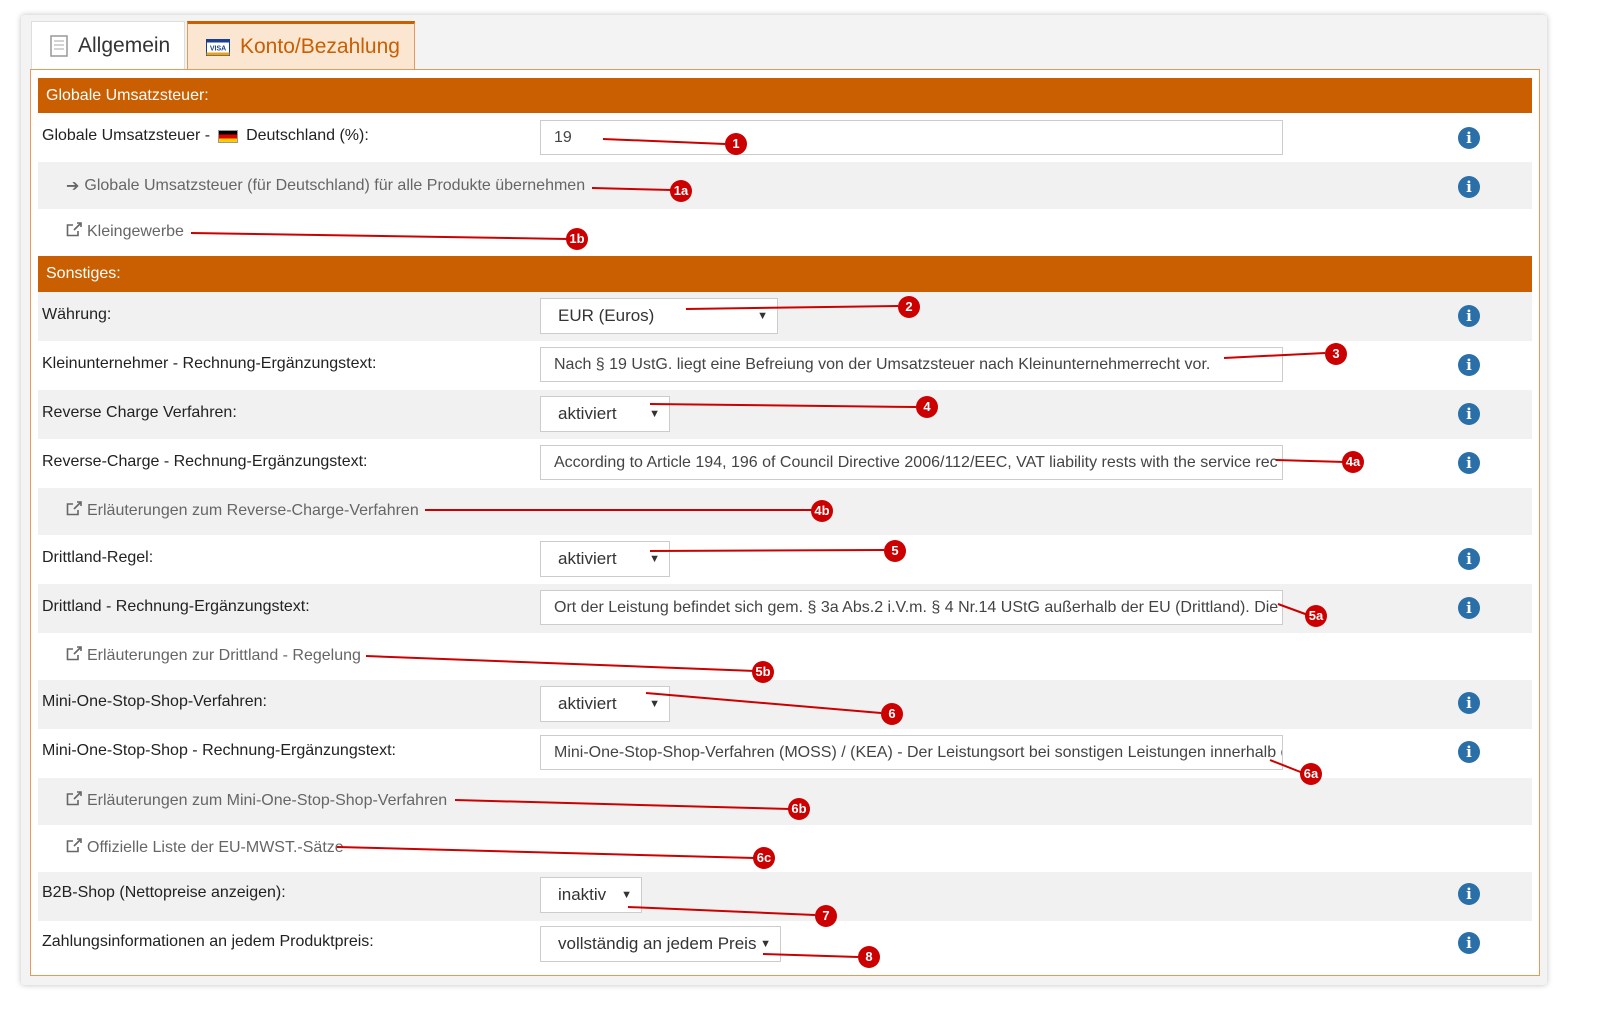  Describe the element at coordinates (213, 656) in the screenshot. I see `third-country-link: Erläuterungen zur Drittland - Regelung` at that location.